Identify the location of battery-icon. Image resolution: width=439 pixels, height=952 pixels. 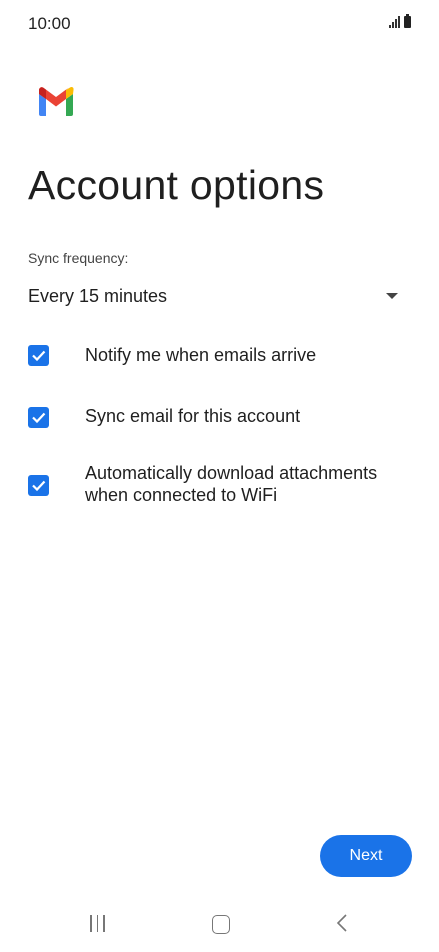
(407, 21).